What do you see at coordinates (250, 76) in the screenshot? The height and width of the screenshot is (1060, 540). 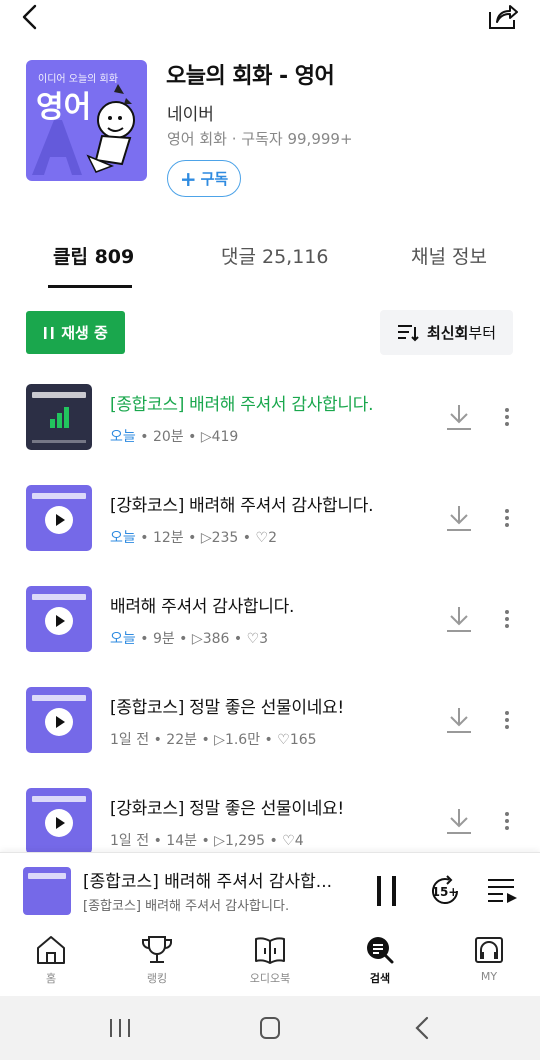 I see `podcast-title: 오늘의 회화 - 영어` at bounding box center [250, 76].